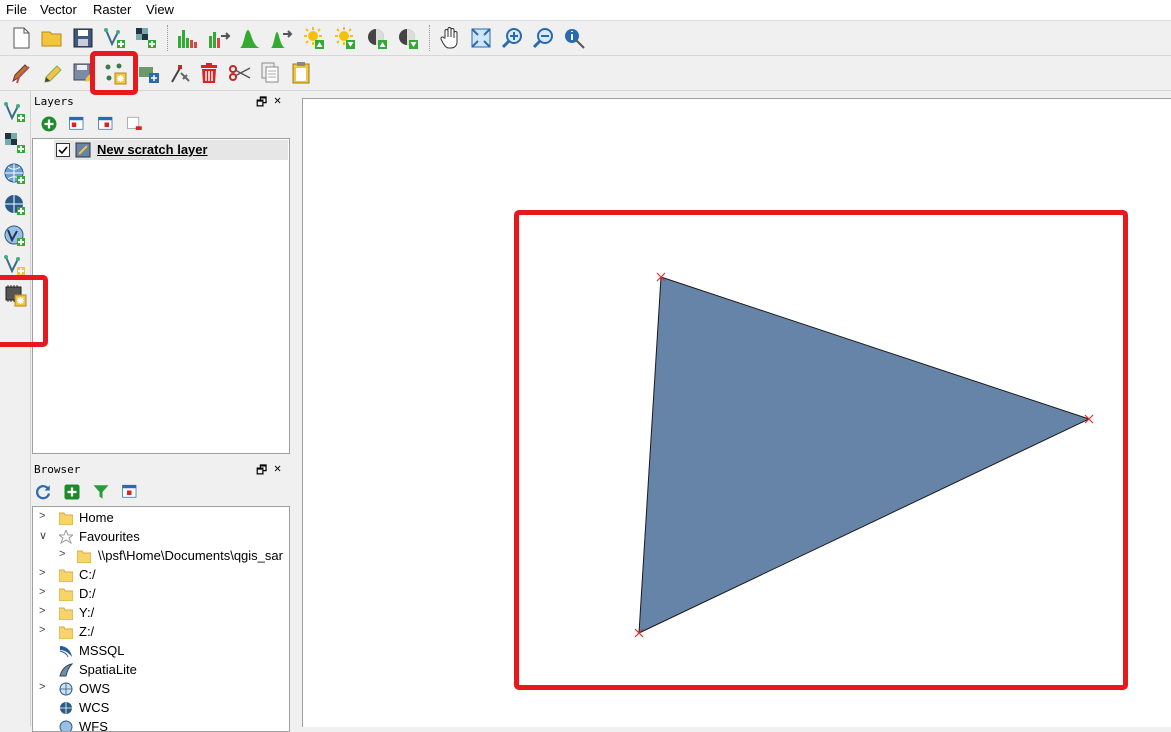 Image resolution: width=1171 pixels, height=732 pixels. What do you see at coordinates (161, 575) in the screenshot?
I see `browser-item-c-drive: > C:/` at bounding box center [161, 575].